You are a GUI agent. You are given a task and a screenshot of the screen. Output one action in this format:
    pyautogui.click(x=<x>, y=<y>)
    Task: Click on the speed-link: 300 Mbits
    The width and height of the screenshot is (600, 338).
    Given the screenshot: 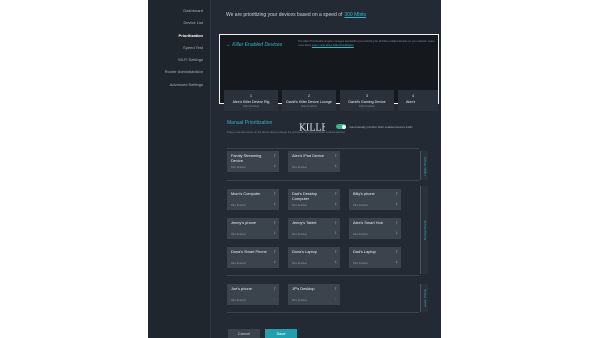 What is the action you would take?
    pyautogui.click(x=355, y=15)
    